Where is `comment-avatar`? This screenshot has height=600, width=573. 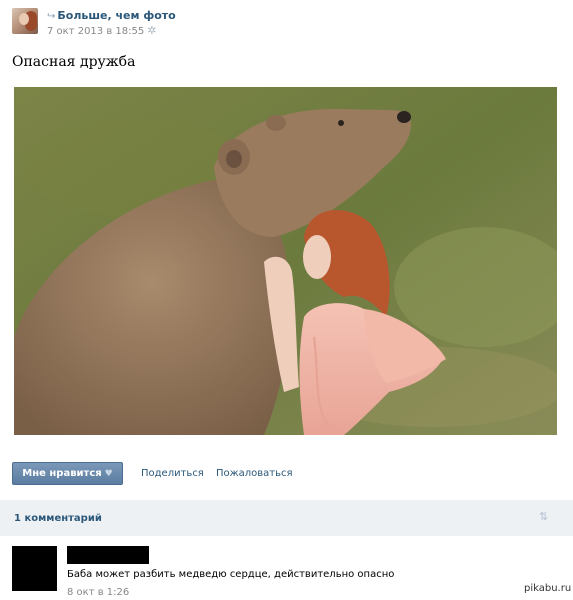 comment-avatar is located at coordinates (34, 568).